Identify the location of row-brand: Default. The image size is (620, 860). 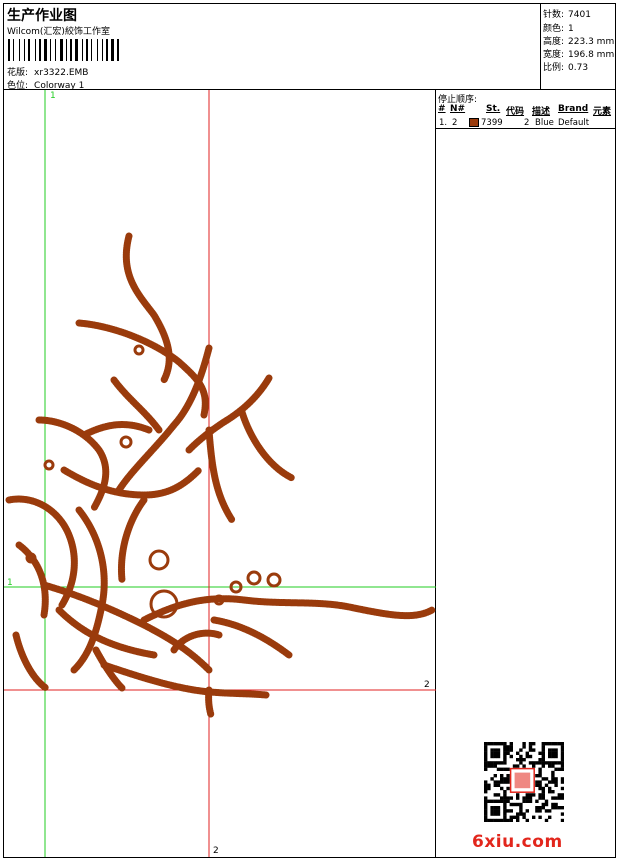
(574, 123).